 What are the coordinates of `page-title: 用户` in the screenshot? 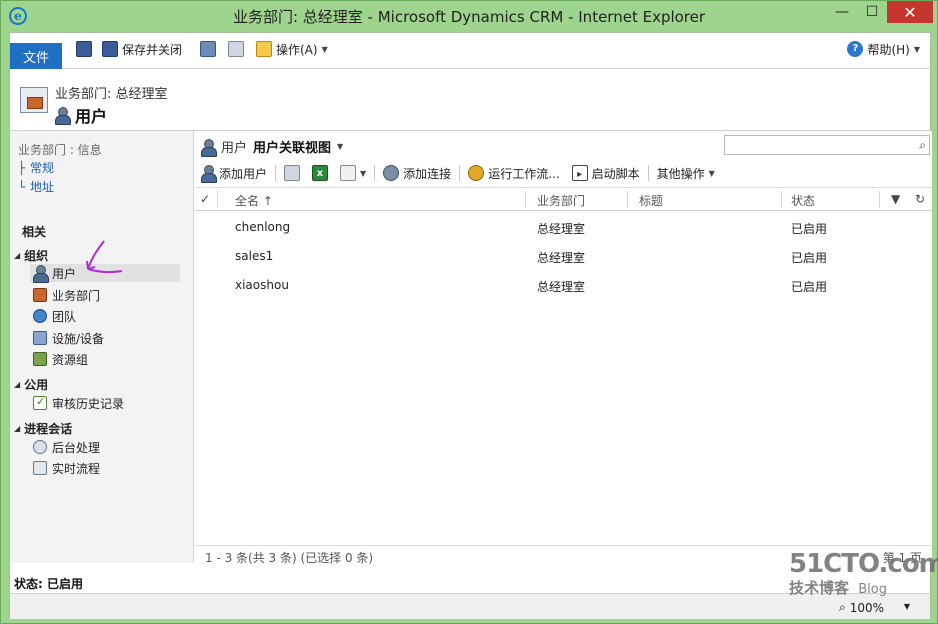 It's located at (81, 115).